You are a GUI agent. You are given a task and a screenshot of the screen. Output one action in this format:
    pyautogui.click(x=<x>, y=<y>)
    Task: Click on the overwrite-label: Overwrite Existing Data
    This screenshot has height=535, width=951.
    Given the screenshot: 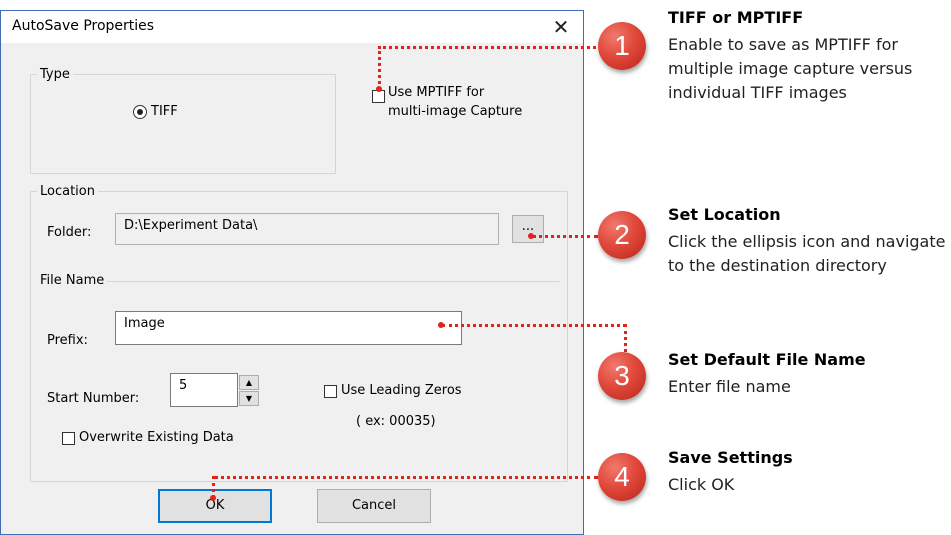 What is the action you would take?
    pyautogui.click(x=156, y=437)
    